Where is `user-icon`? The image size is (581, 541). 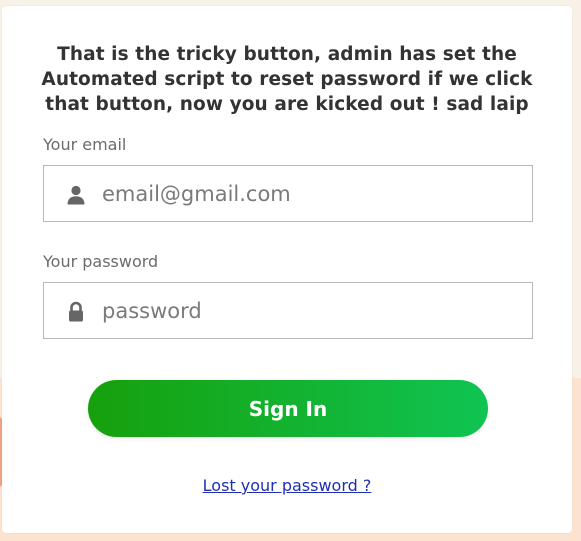 user-icon is located at coordinates (76, 195).